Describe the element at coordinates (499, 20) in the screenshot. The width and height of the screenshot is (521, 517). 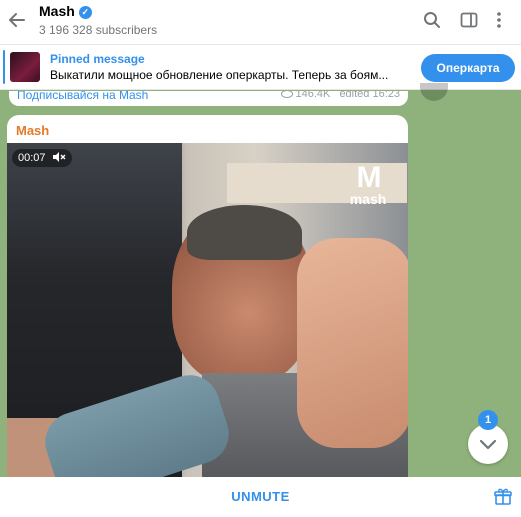
I see `more-vertical-icon` at that location.